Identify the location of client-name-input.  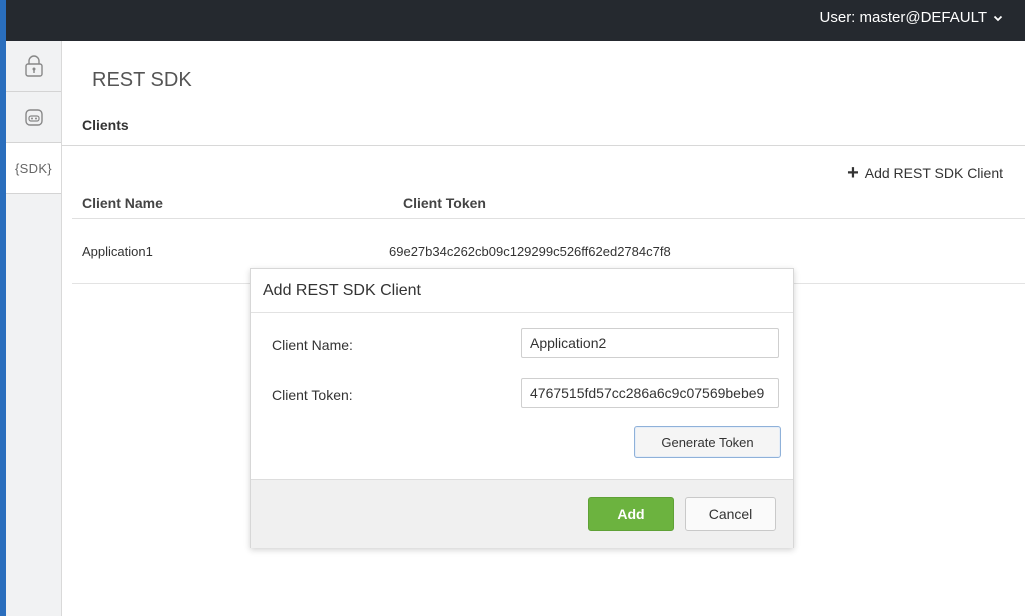
(650, 343).